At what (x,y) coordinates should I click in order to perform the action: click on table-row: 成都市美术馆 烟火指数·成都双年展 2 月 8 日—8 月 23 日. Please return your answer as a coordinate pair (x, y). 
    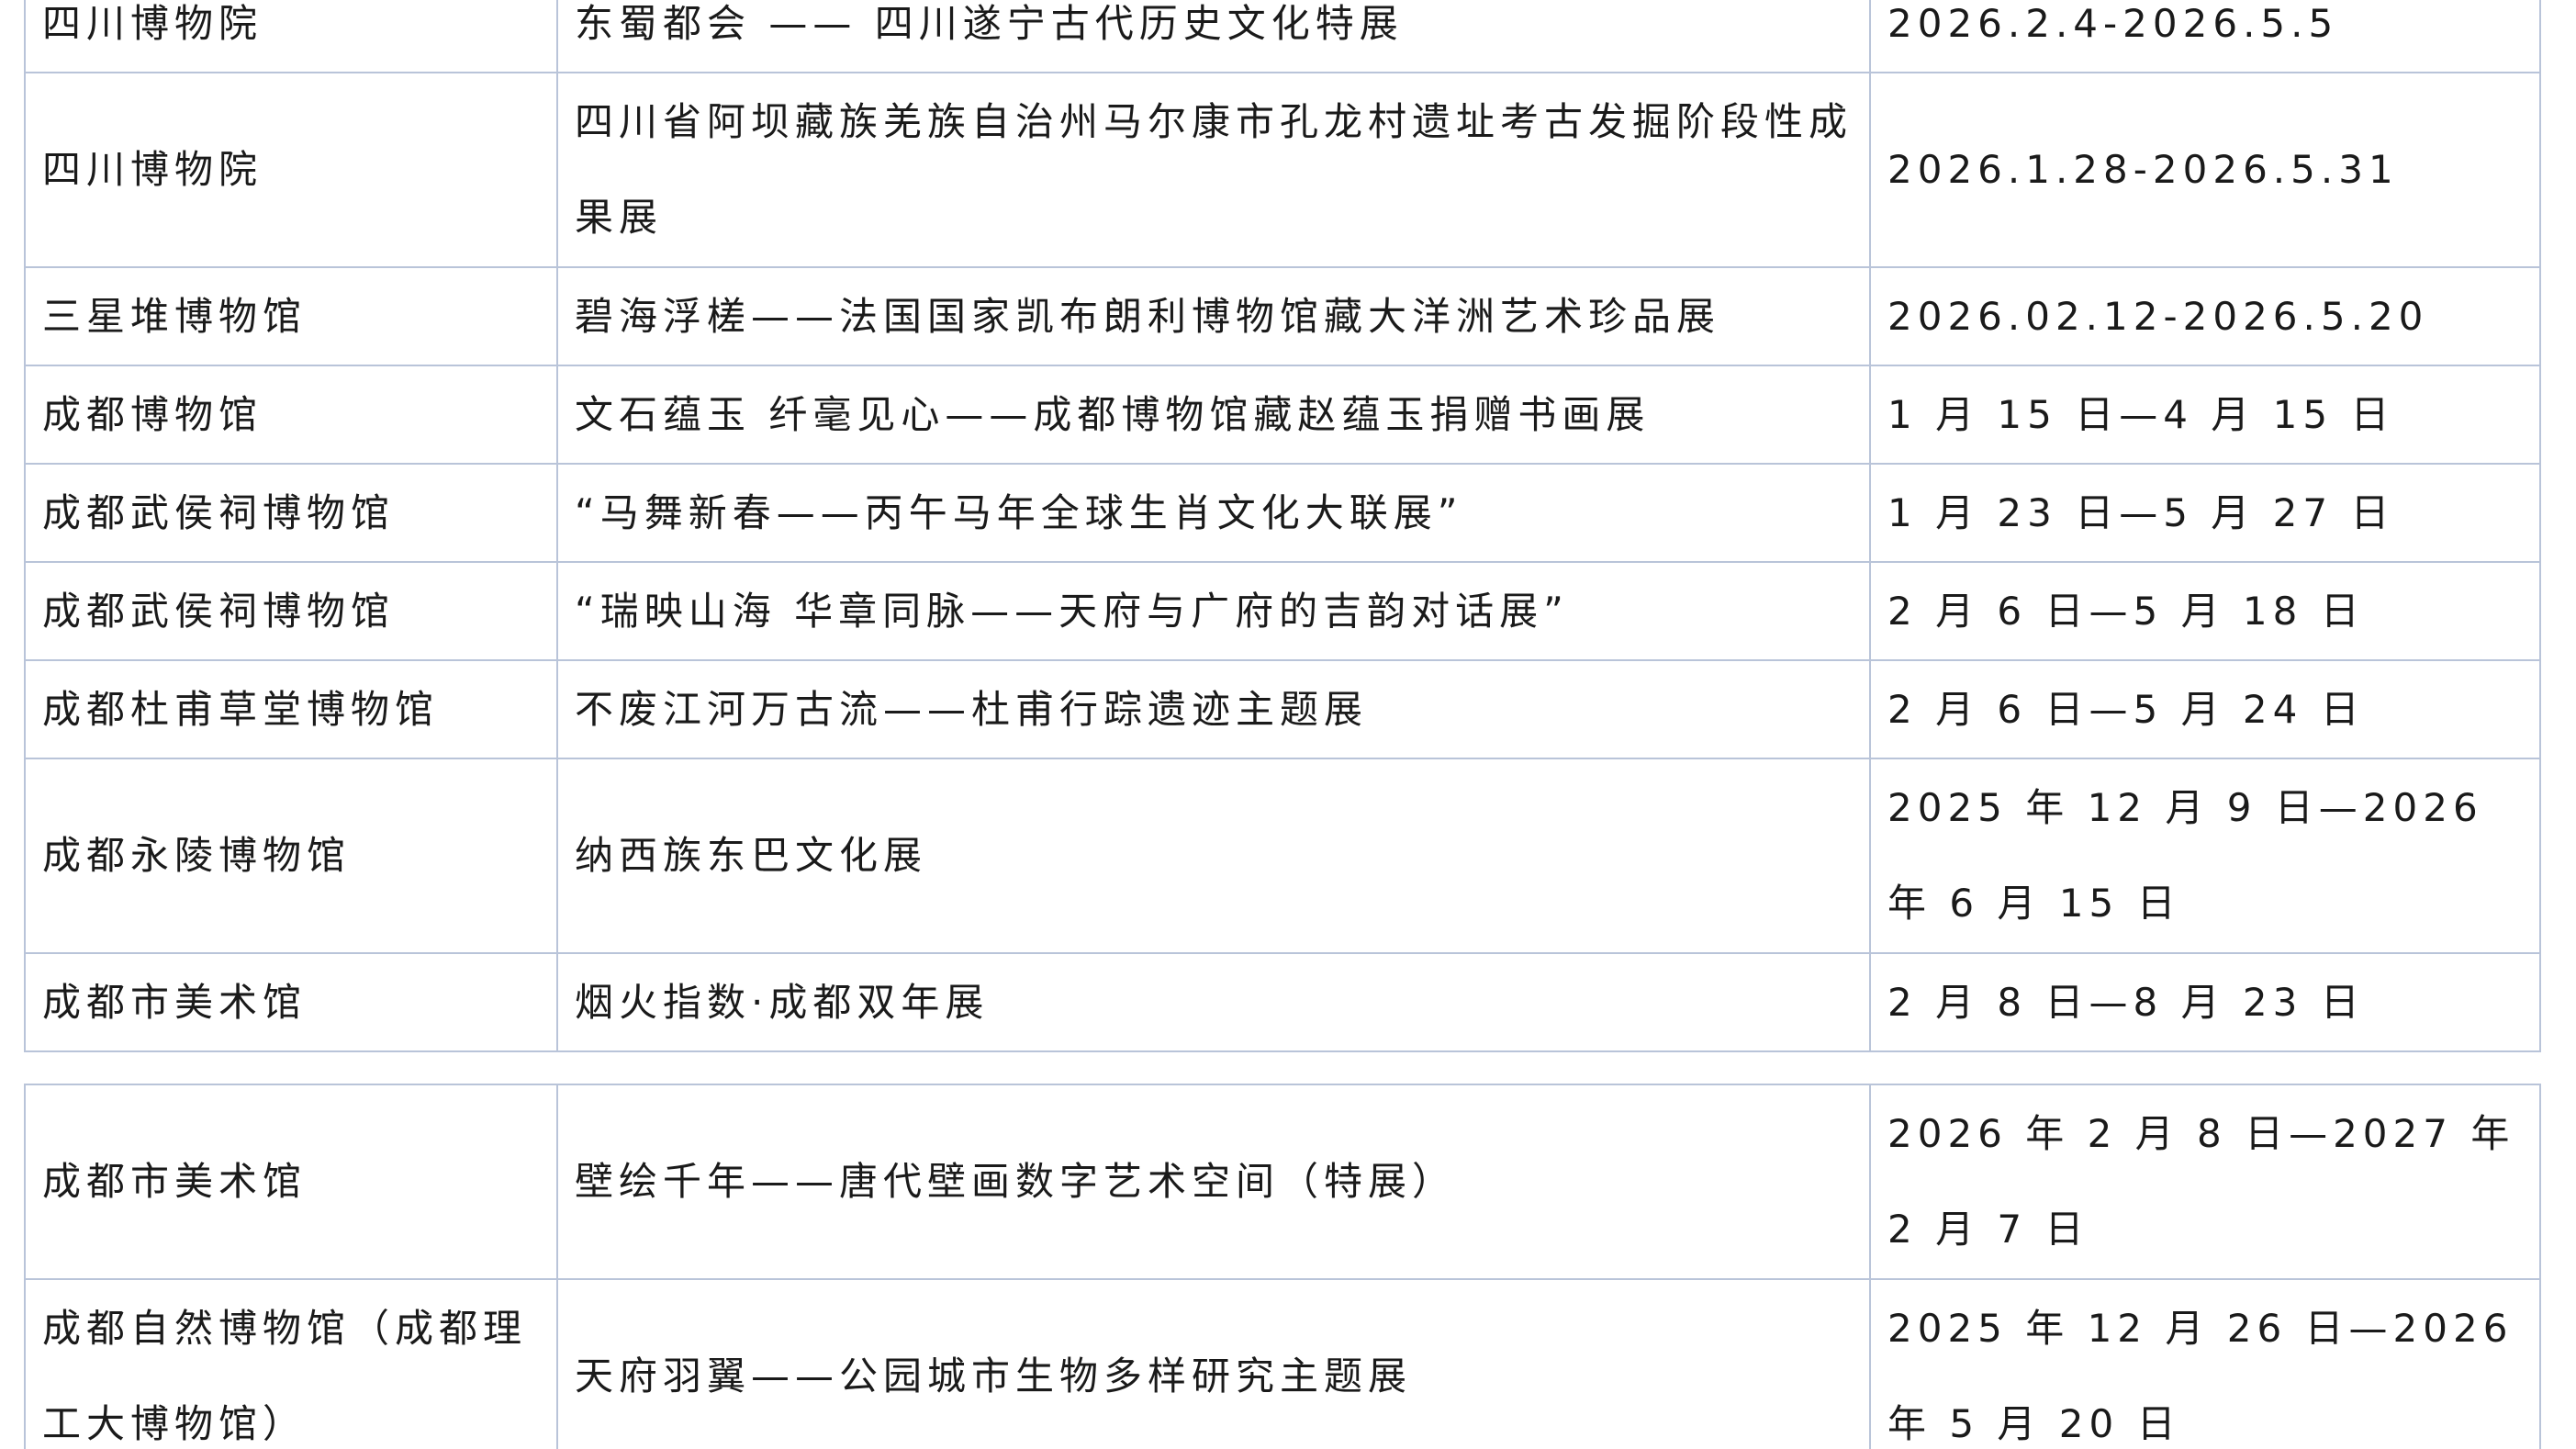
    Looking at the image, I should click on (1282, 1002).